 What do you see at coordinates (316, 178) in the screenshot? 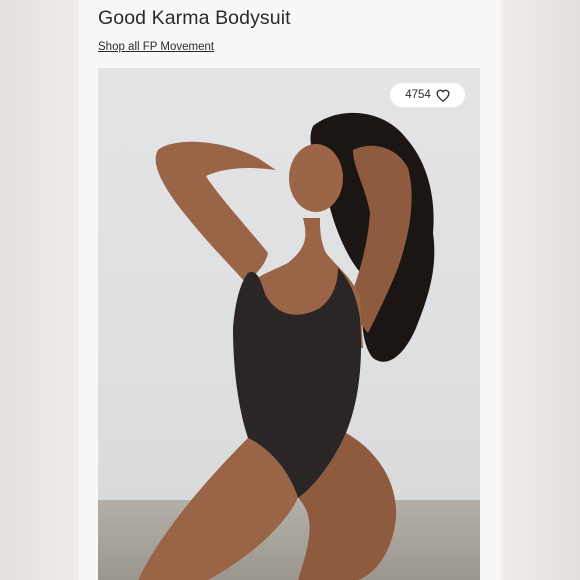
I see `head` at bounding box center [316, 178].